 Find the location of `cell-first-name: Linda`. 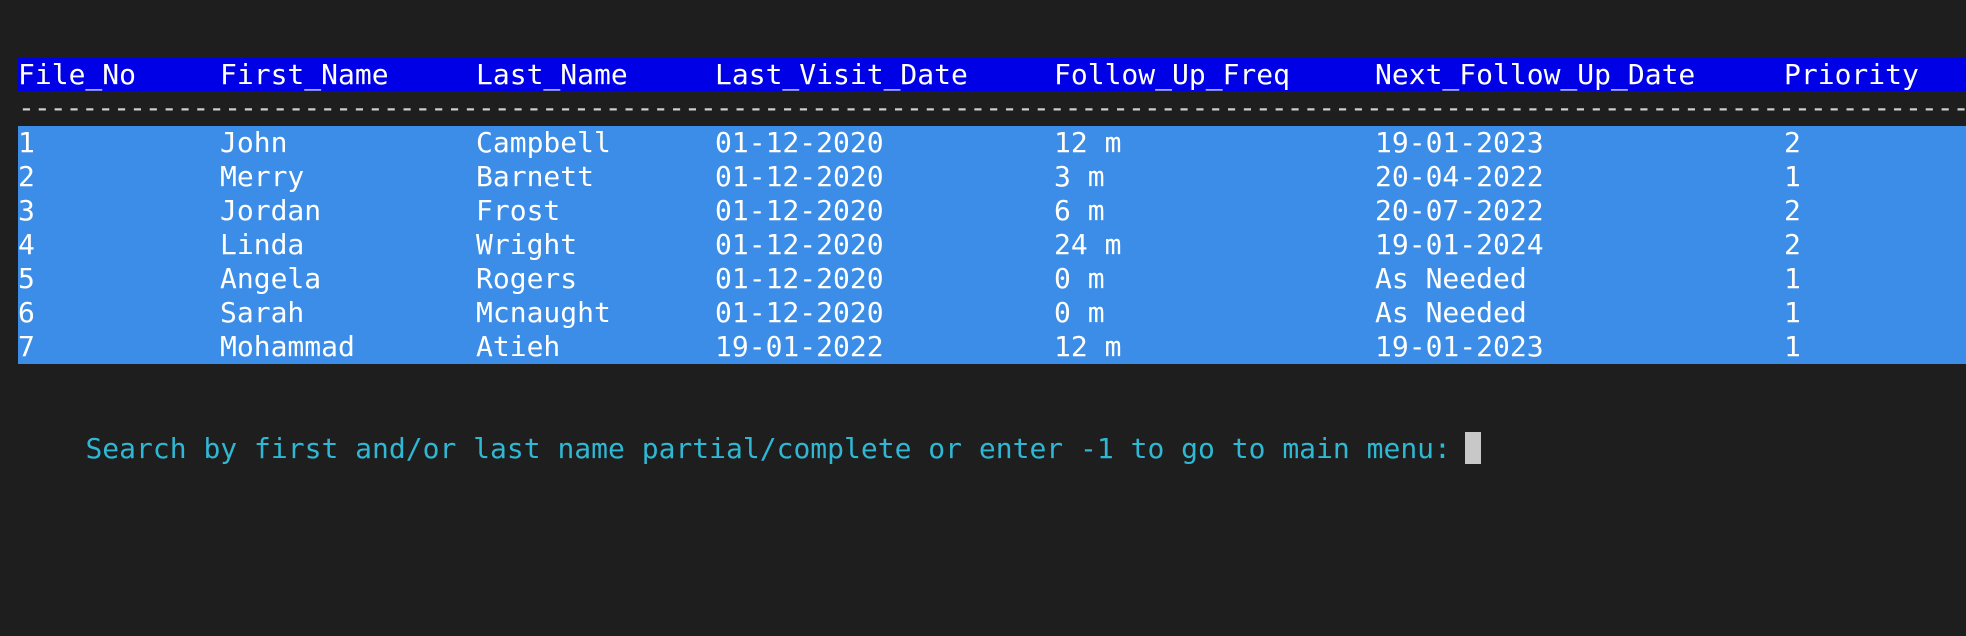

cell-first-name: Linda is located at coordinates (262, 244).